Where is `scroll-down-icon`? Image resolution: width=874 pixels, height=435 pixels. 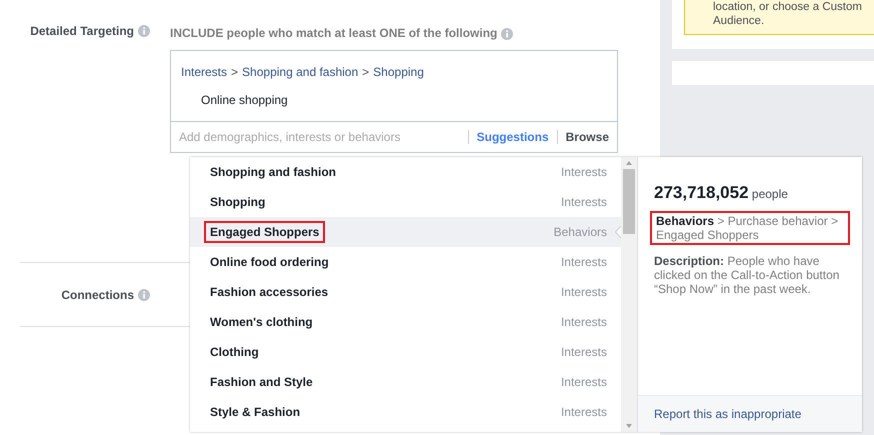
scroll-down-icon is located at coordinates (629, 426).